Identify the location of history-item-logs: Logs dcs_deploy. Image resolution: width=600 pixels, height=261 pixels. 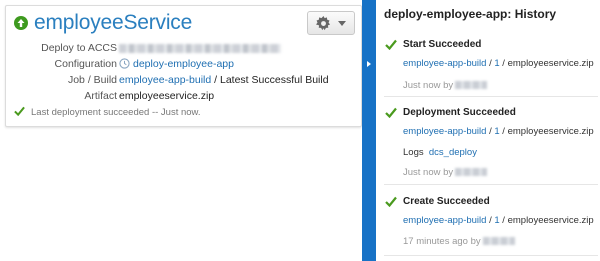
(440, 152).